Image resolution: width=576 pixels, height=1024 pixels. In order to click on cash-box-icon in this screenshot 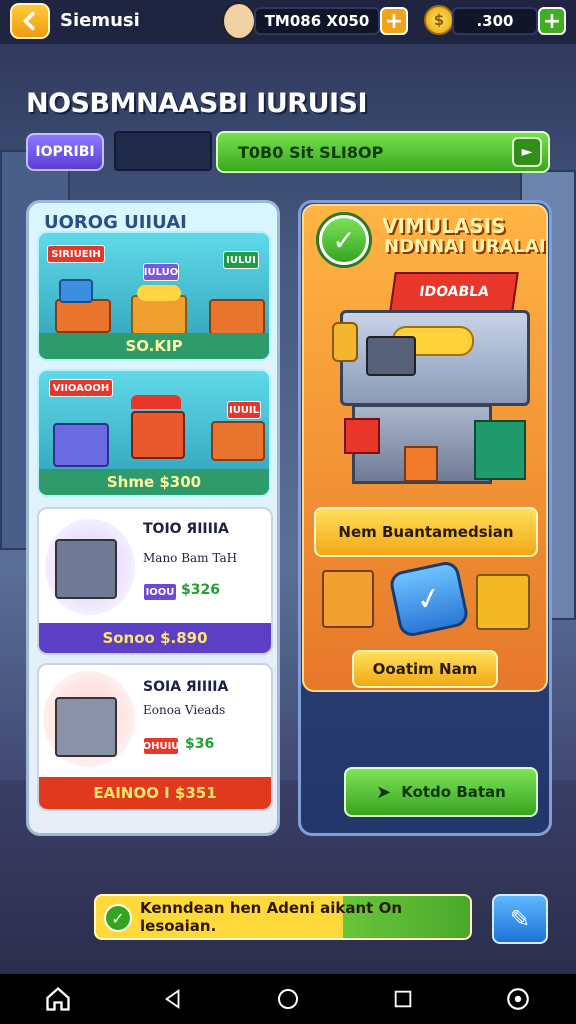, I will do `click(503, 602)`.